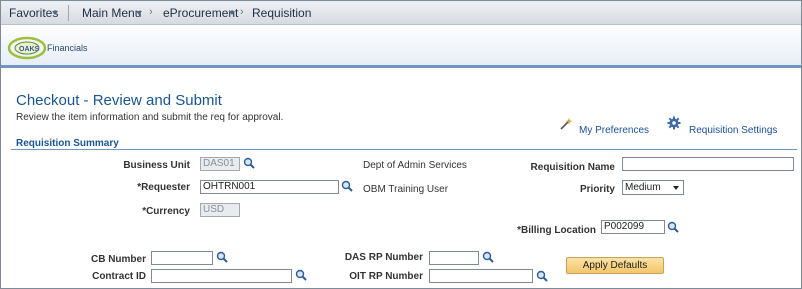 The width and height of the screenshot is (802, 289). I want to click on oit-rp-number-input, so click(481, 276).